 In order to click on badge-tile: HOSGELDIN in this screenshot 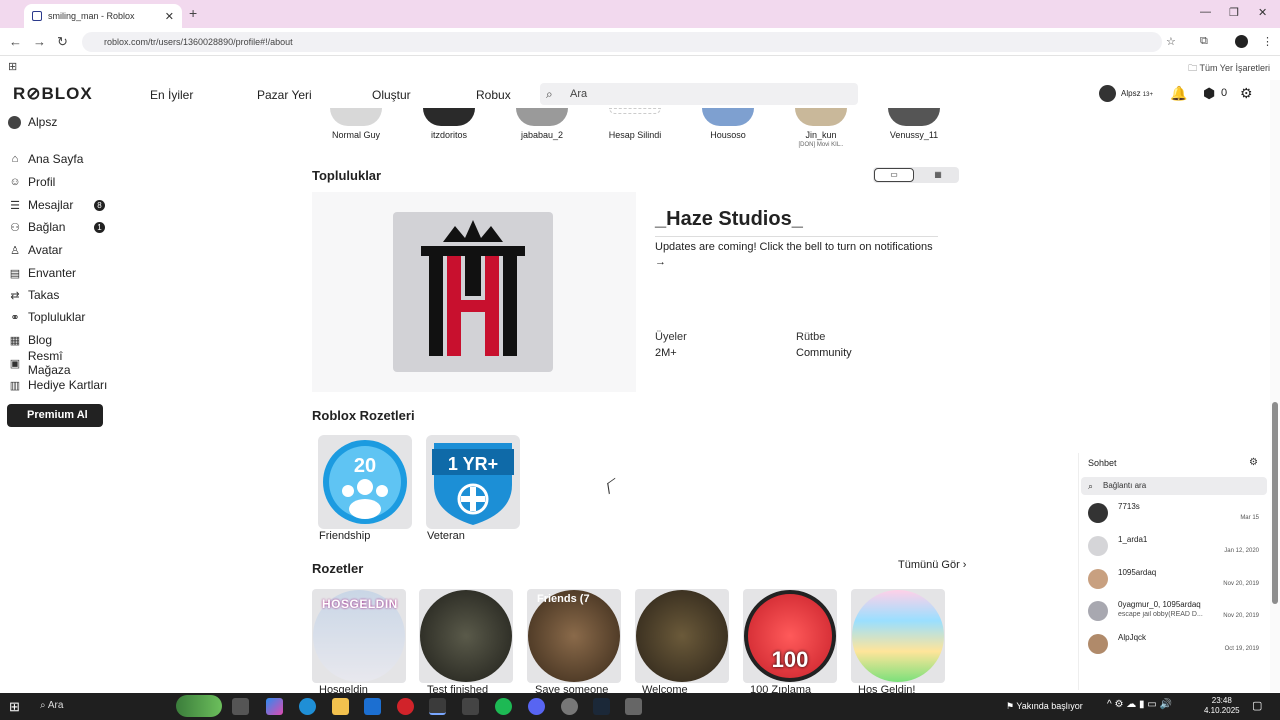, I will do `click(359, 636)`.